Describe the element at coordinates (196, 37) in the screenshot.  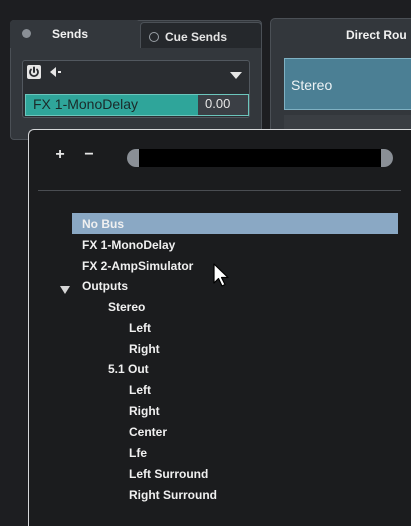
I see `tab-cue-sends-label: Cue Sends` at that location.